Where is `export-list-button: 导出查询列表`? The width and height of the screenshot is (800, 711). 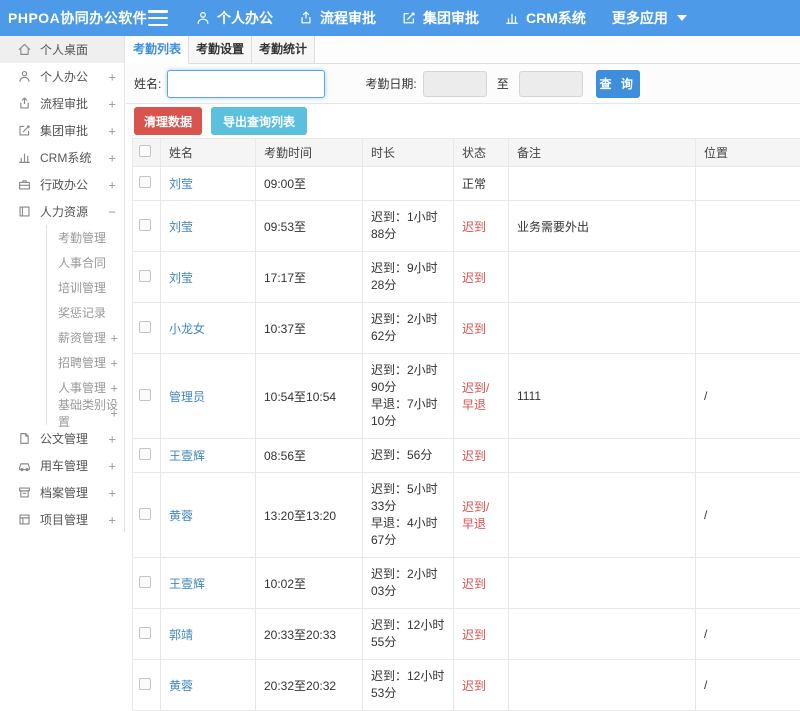
export-list-button: 导出查询列表 is located at coordinates (259, 121).